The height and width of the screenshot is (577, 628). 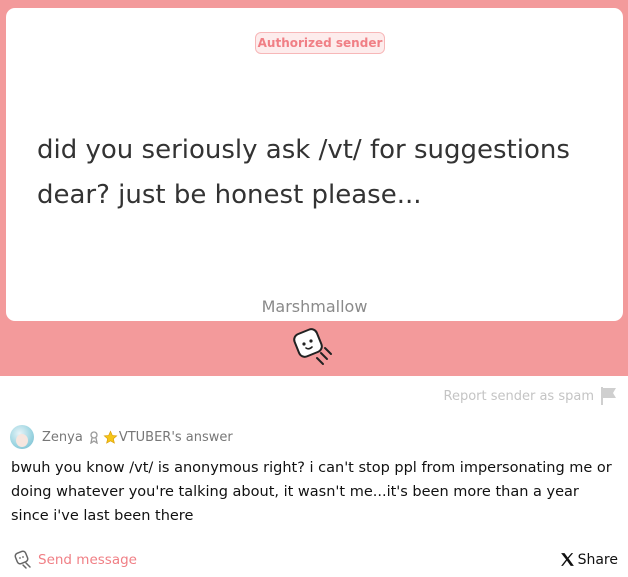 I want to click on marshmallow-mascot-icon, so click(x=312, y=346).